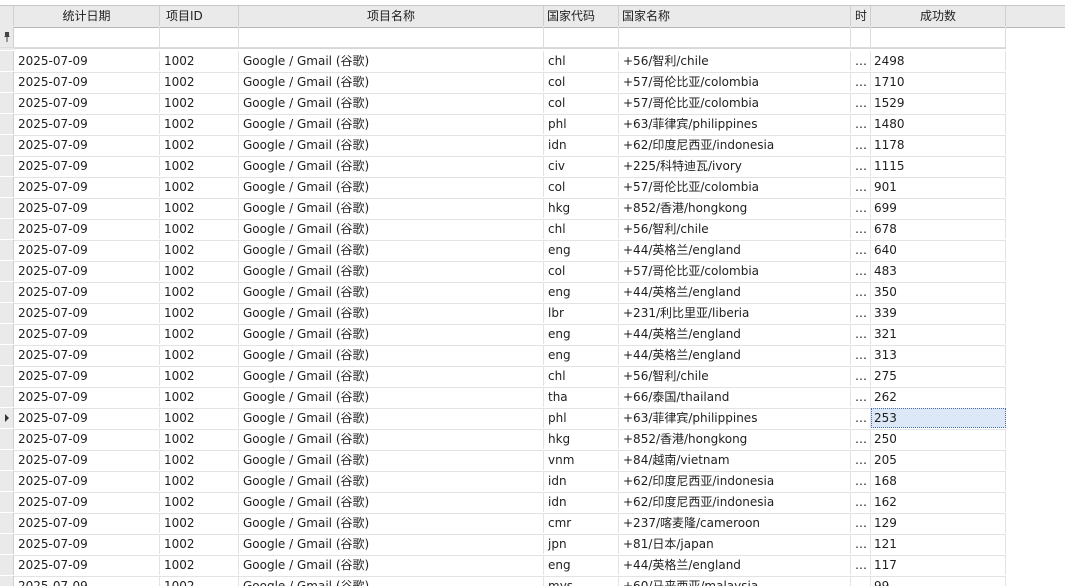 Image resolution: width=1065 pixels, height=586 pixels. I want to click on cell-country-name: +63/菲律宾/philippines, so click(735, 124).